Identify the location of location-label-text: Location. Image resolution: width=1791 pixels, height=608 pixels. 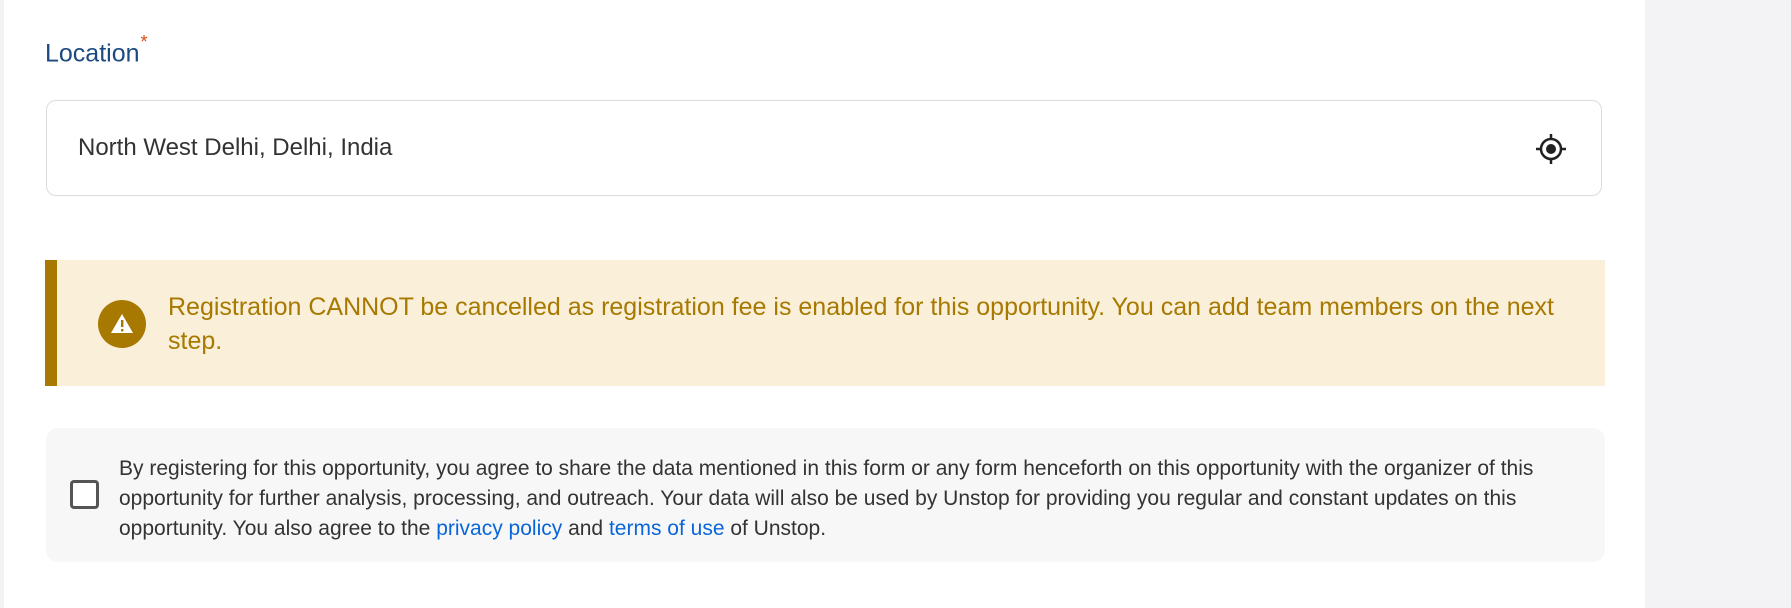
(92, 53).